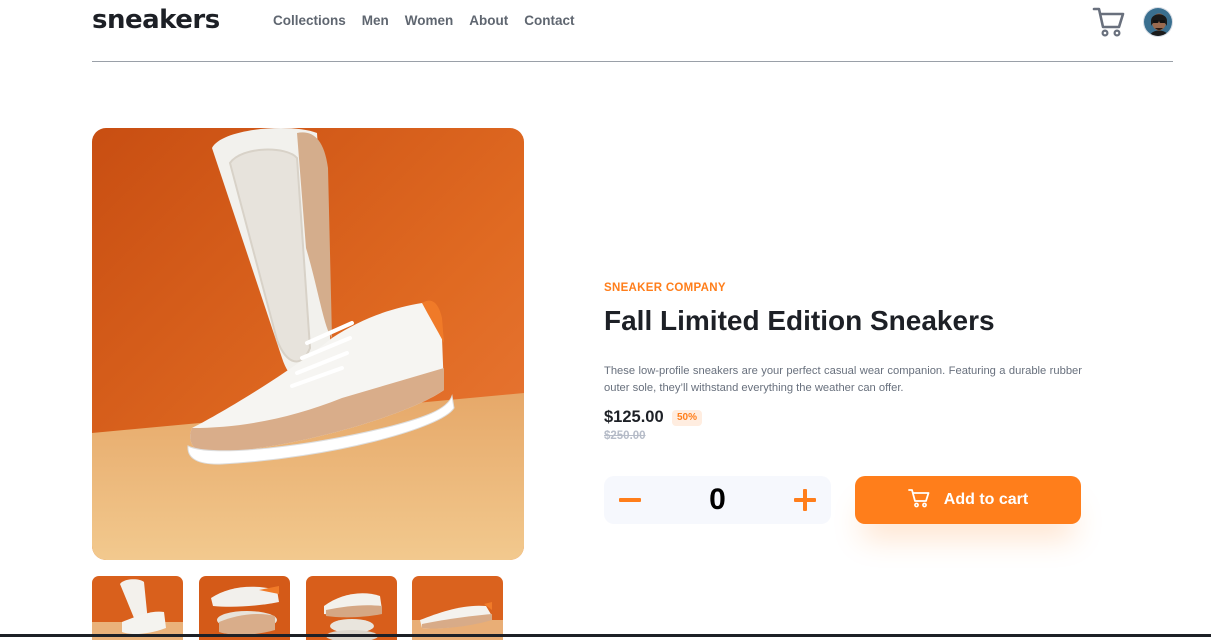 The image size is (1211, 640). Describe the element at coordinates (986, 499) in the screenshot. I see `add-to-cart-label: Add to cart` at that location.